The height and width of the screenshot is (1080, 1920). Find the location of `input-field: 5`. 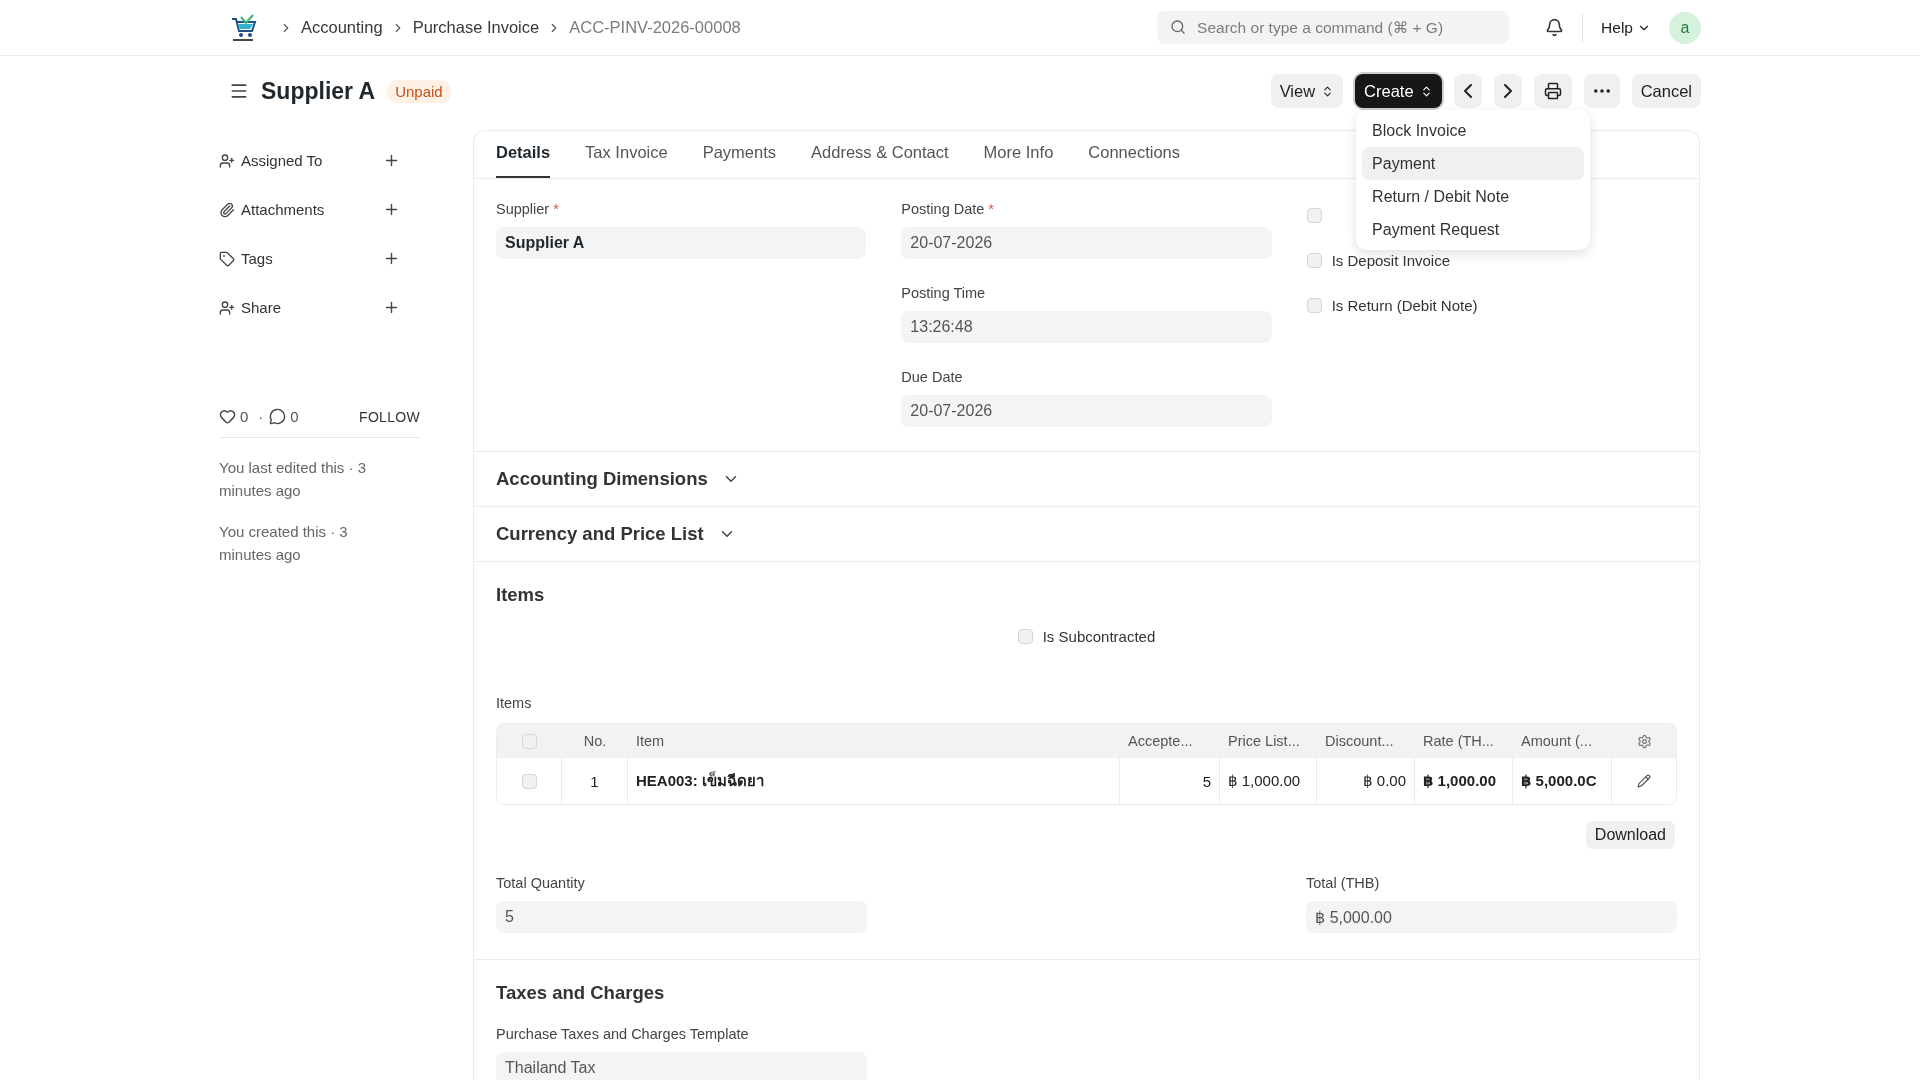

input-field: 5 is located at coordinates (681, 917).